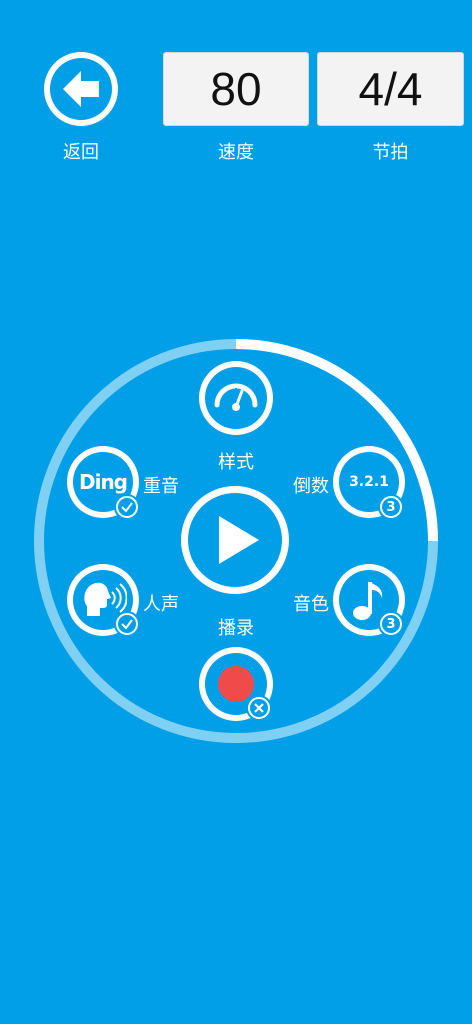 This screenshot has height=1024, width=472. Describe the element at coordinates (161, 604) in the screenshot. I see `voice-label: 人声` at that location.